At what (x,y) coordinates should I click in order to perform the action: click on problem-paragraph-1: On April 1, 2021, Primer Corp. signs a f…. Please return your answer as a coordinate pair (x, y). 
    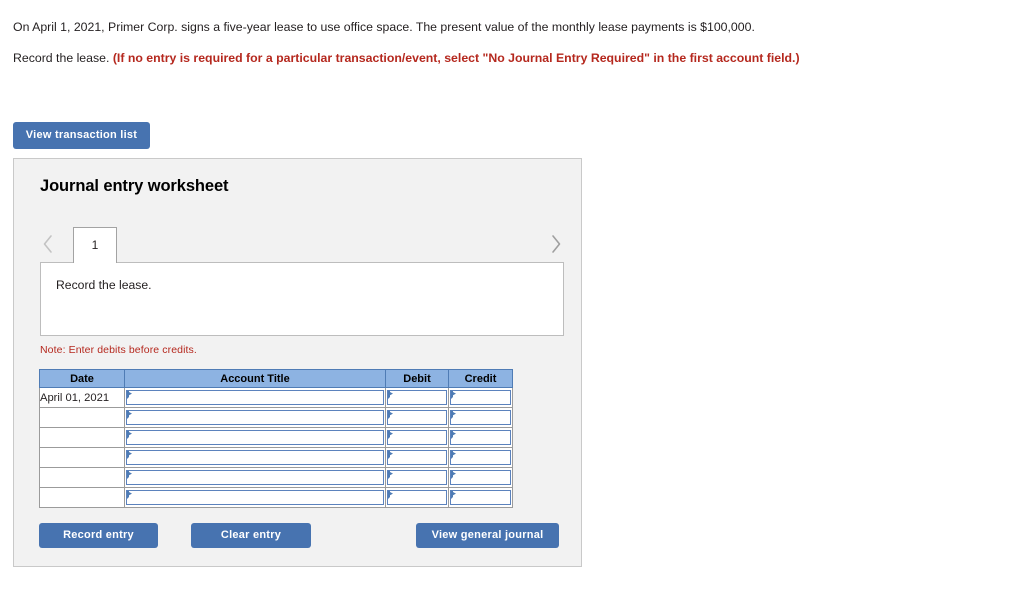
    Looking at the image, I should click on (384, 27).